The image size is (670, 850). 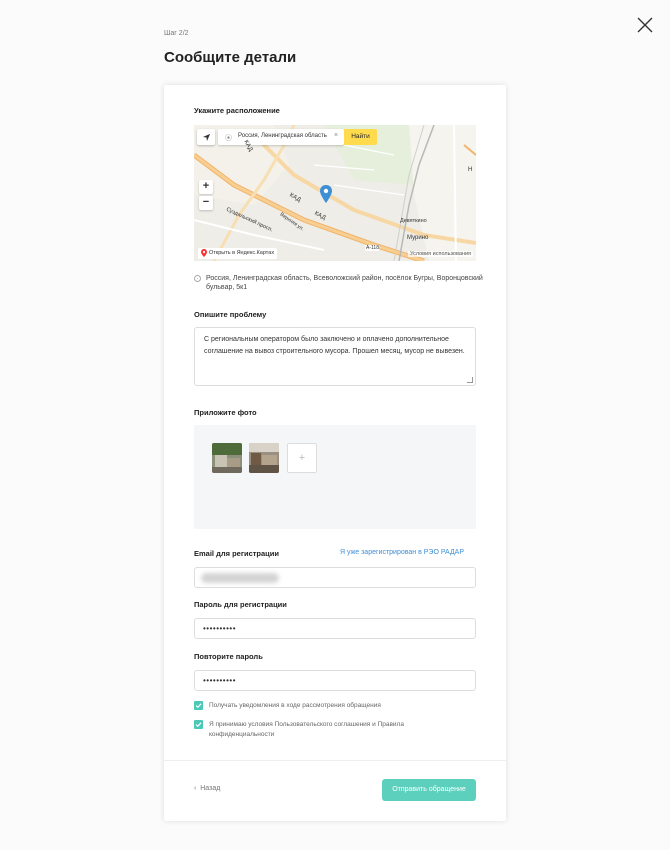 What do you see at coordinates (335, 680) in the screenshot?
I see `repeat-password-field: ••••••••••` at bounding box center [335, 680].